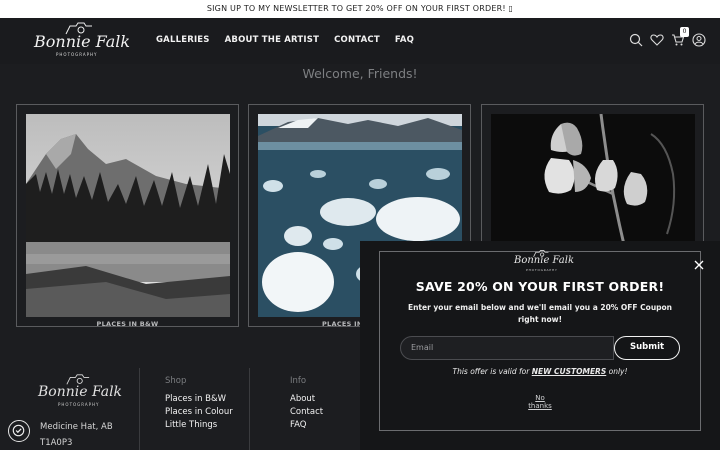  Describe the element at coordinates (492, 371) in the screenshot. I see `offer-prefix: This offer is valid for` at that location.